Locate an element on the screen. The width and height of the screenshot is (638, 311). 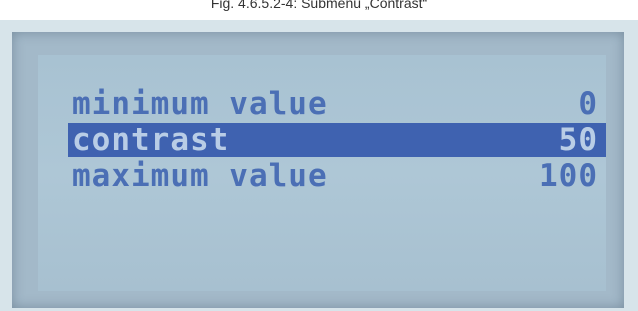
menu-item-label: contrast is located at coordinates (151, 140).